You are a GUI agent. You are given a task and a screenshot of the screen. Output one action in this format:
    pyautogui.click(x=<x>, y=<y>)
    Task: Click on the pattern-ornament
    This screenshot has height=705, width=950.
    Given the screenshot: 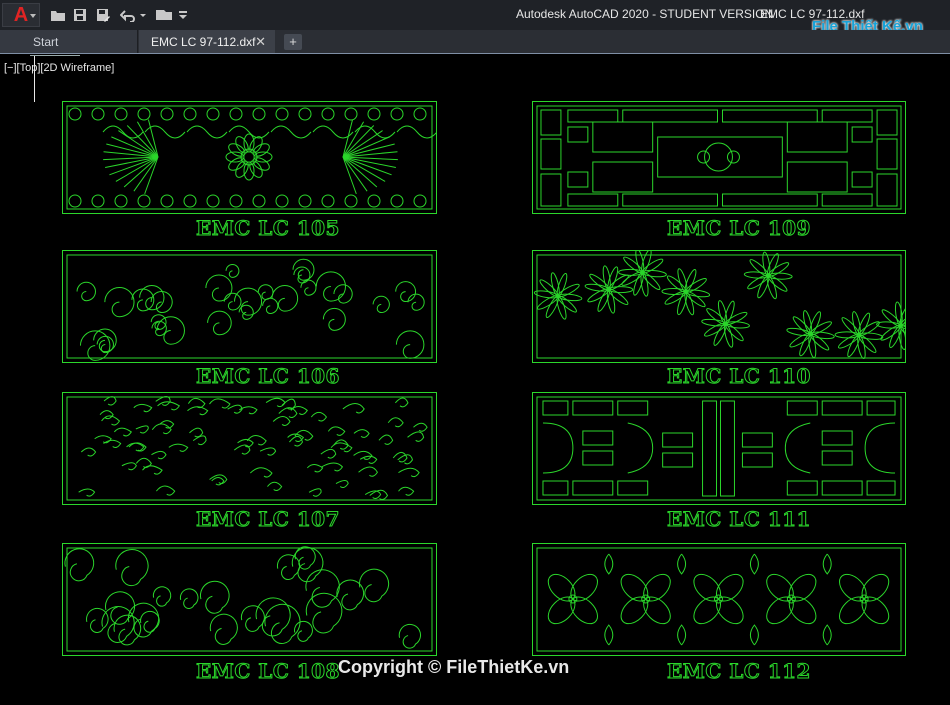 What is the action you would take?
    pyautogui.click(x=251, y=157)
    